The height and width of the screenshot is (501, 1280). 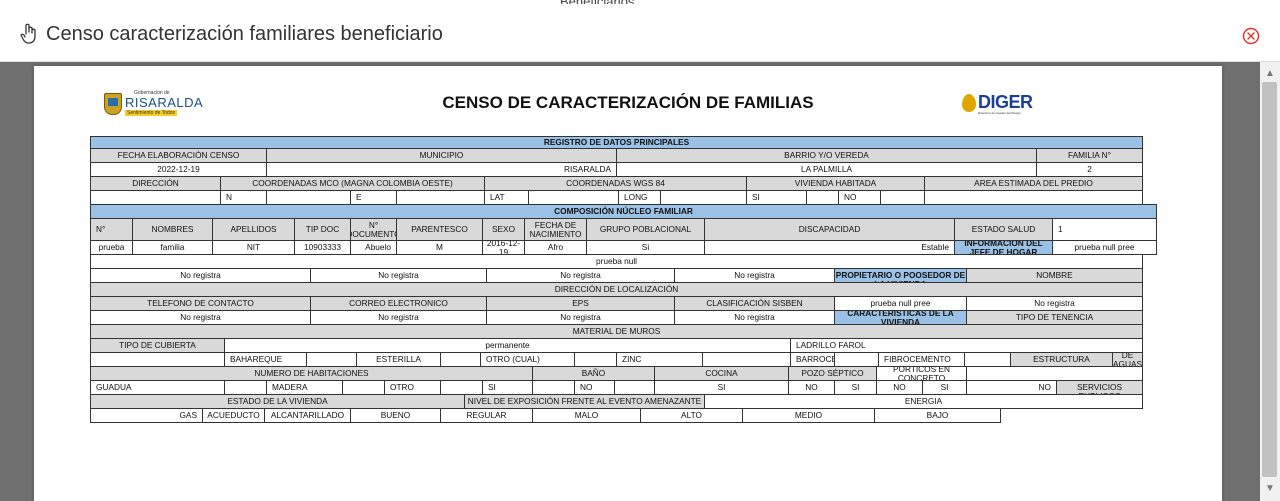 I want to click on field-label-cell: DIRECCIÓN, so click(x=155, y=183).